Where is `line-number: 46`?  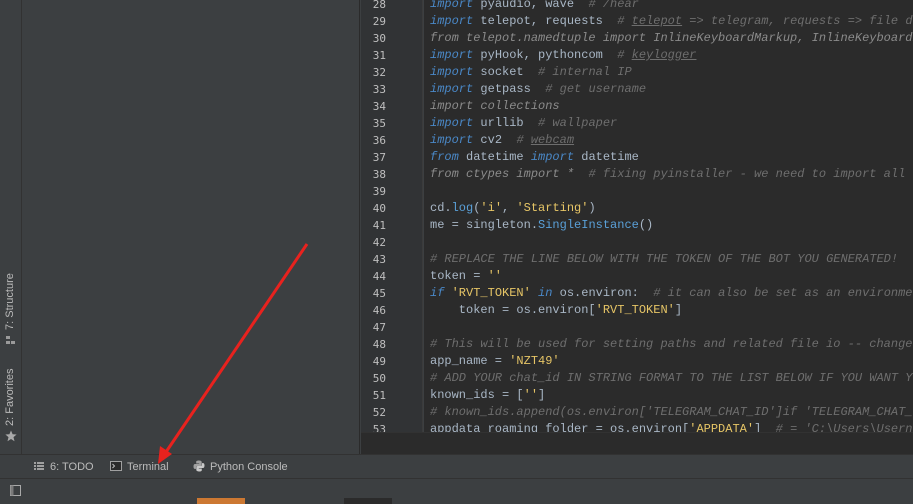 line-number: 46 is located at coordinates (379, 310).